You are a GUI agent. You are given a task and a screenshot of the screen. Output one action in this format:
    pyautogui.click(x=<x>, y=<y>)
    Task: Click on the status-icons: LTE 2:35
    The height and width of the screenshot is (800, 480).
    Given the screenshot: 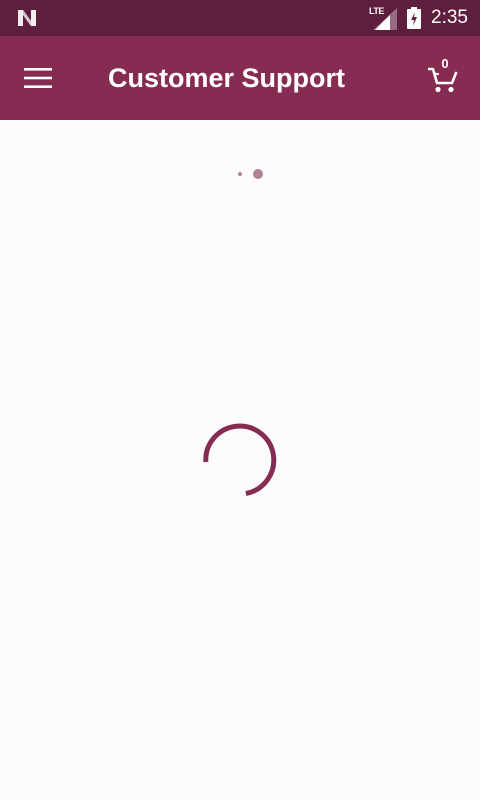 What is the action you would take?
    pyautogui.click(x=418, y=18)
    